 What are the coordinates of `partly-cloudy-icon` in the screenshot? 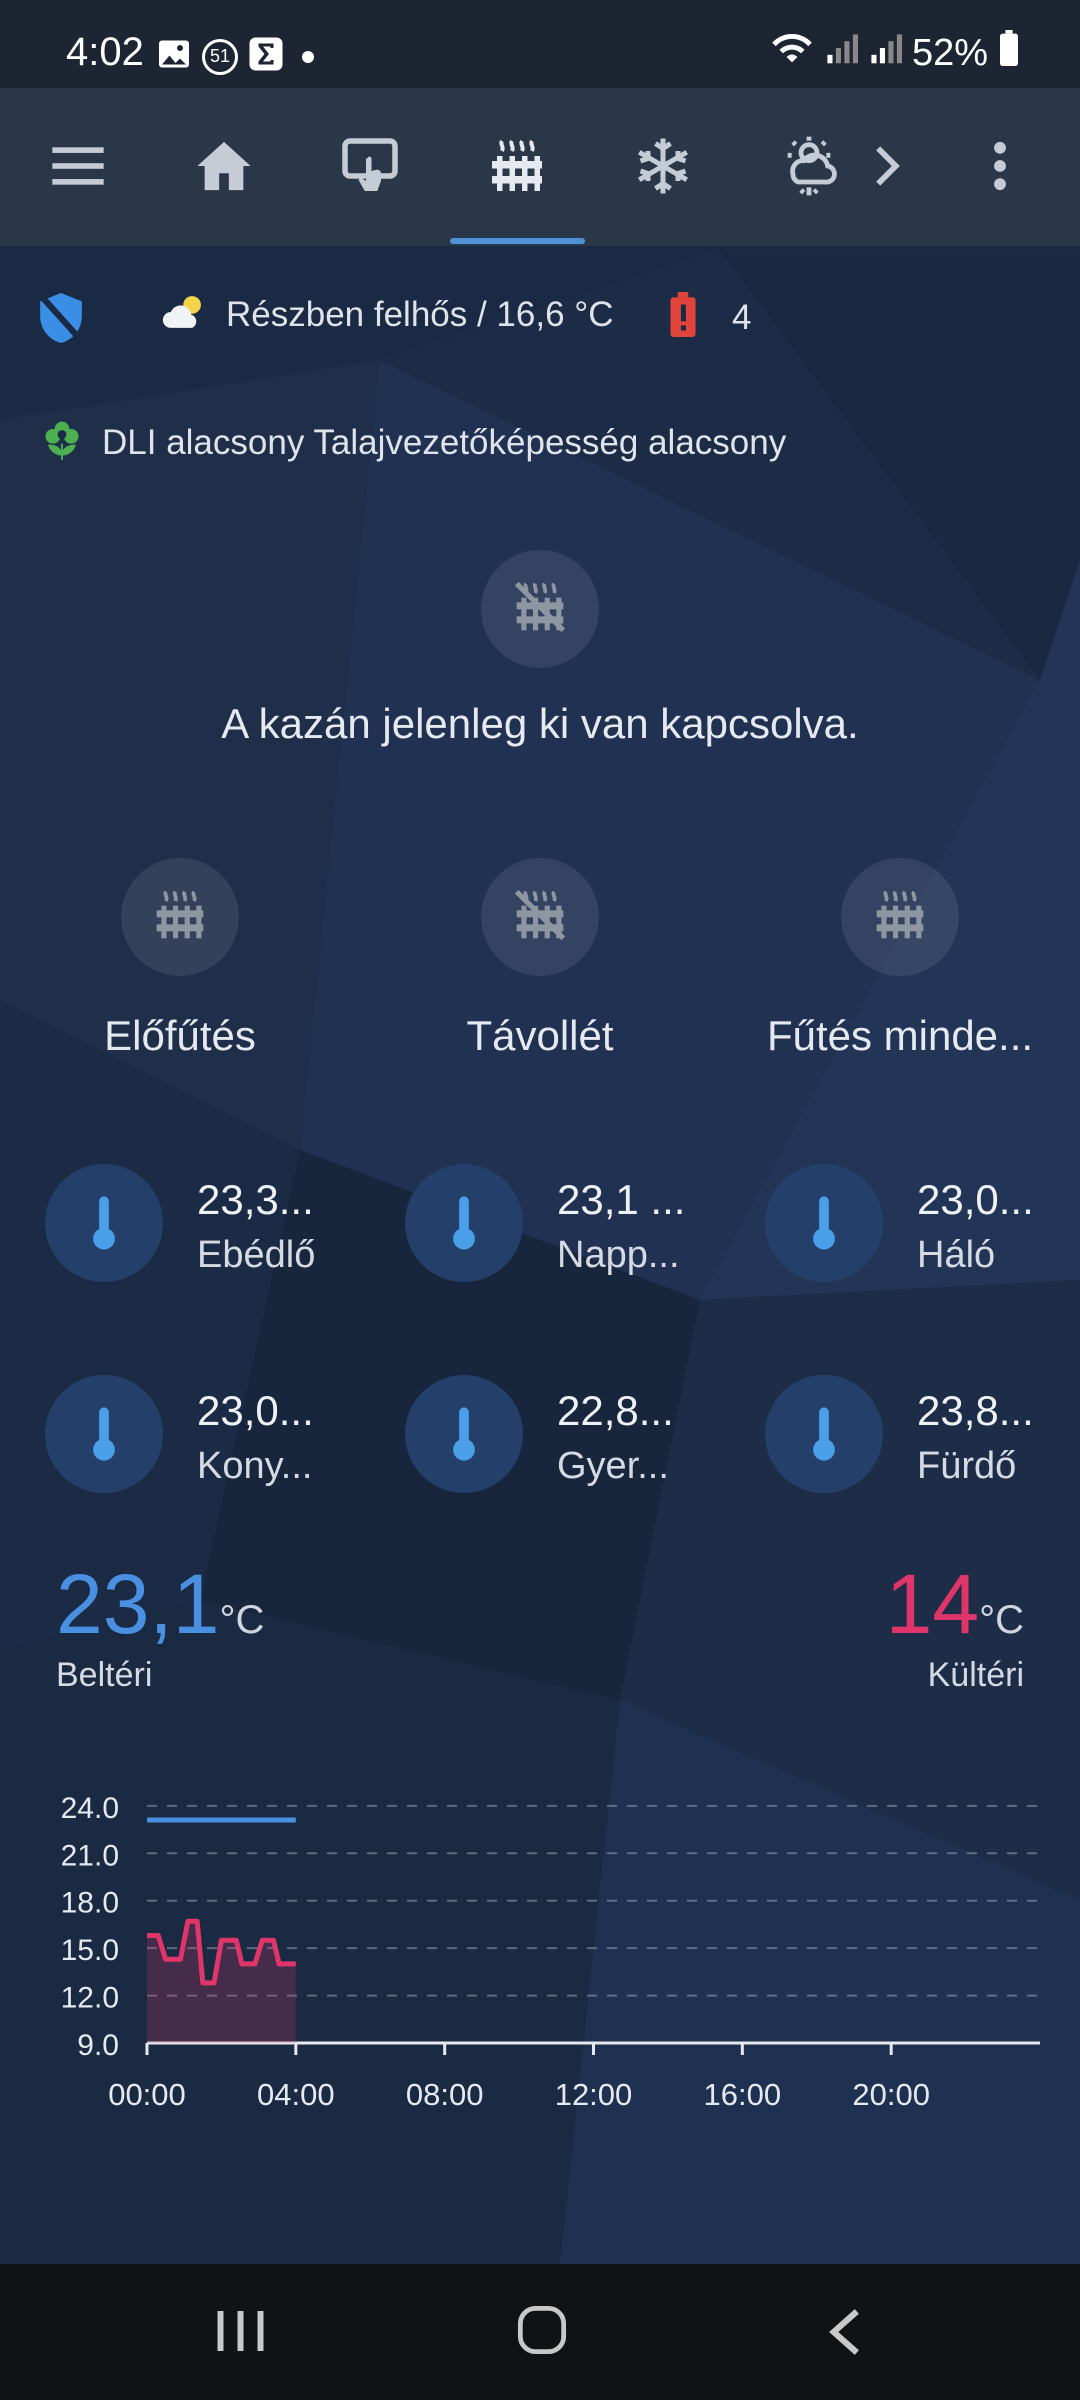 It's located at (185, 314).